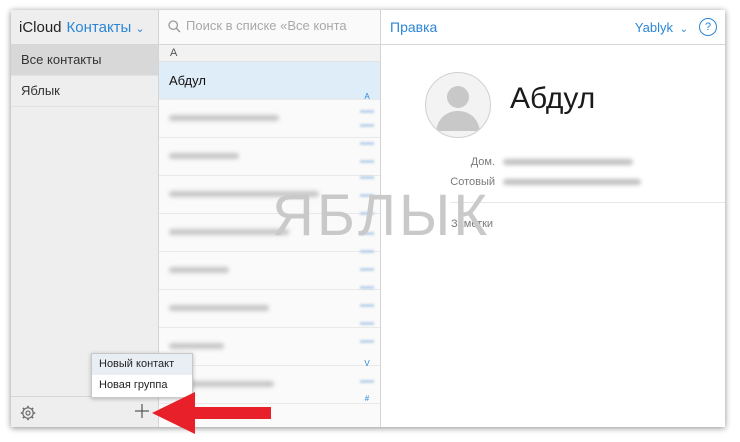 This screenshot has height=442, width=740. Describe the element at coordinates (367, 96) in the screenshot. I see `index-letter: А` at that location.